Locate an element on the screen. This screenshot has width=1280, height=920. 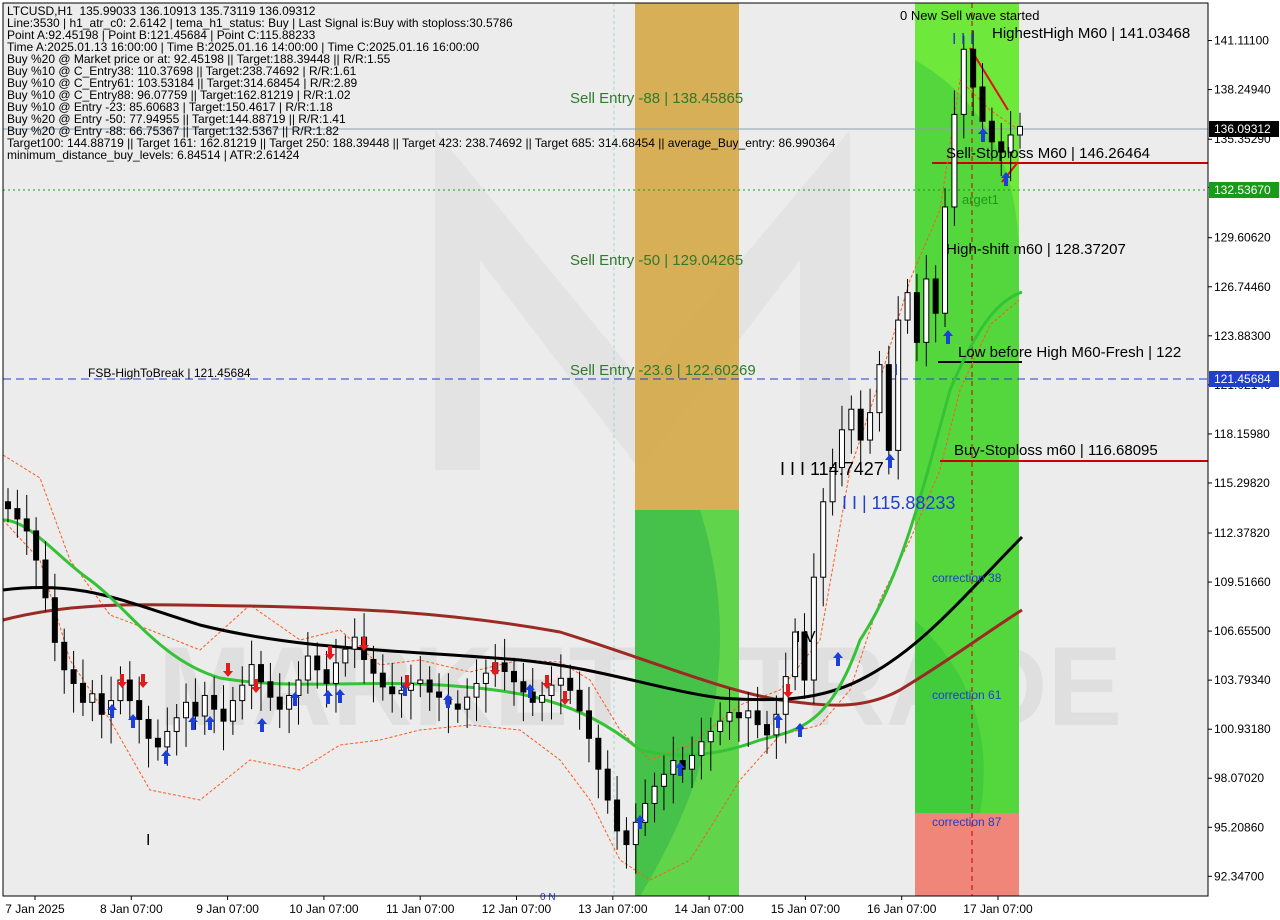
y-tick-label: 92.34700 is located at coordinates (1239, 876).